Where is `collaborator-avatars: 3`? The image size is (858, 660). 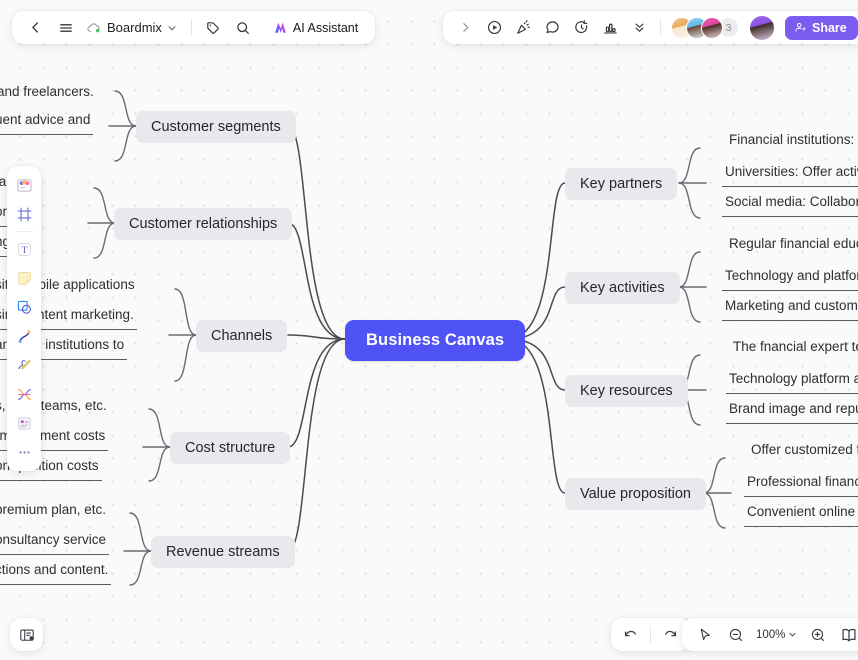
collaborator-avatars: 3 is located at coordinates (705, 27).